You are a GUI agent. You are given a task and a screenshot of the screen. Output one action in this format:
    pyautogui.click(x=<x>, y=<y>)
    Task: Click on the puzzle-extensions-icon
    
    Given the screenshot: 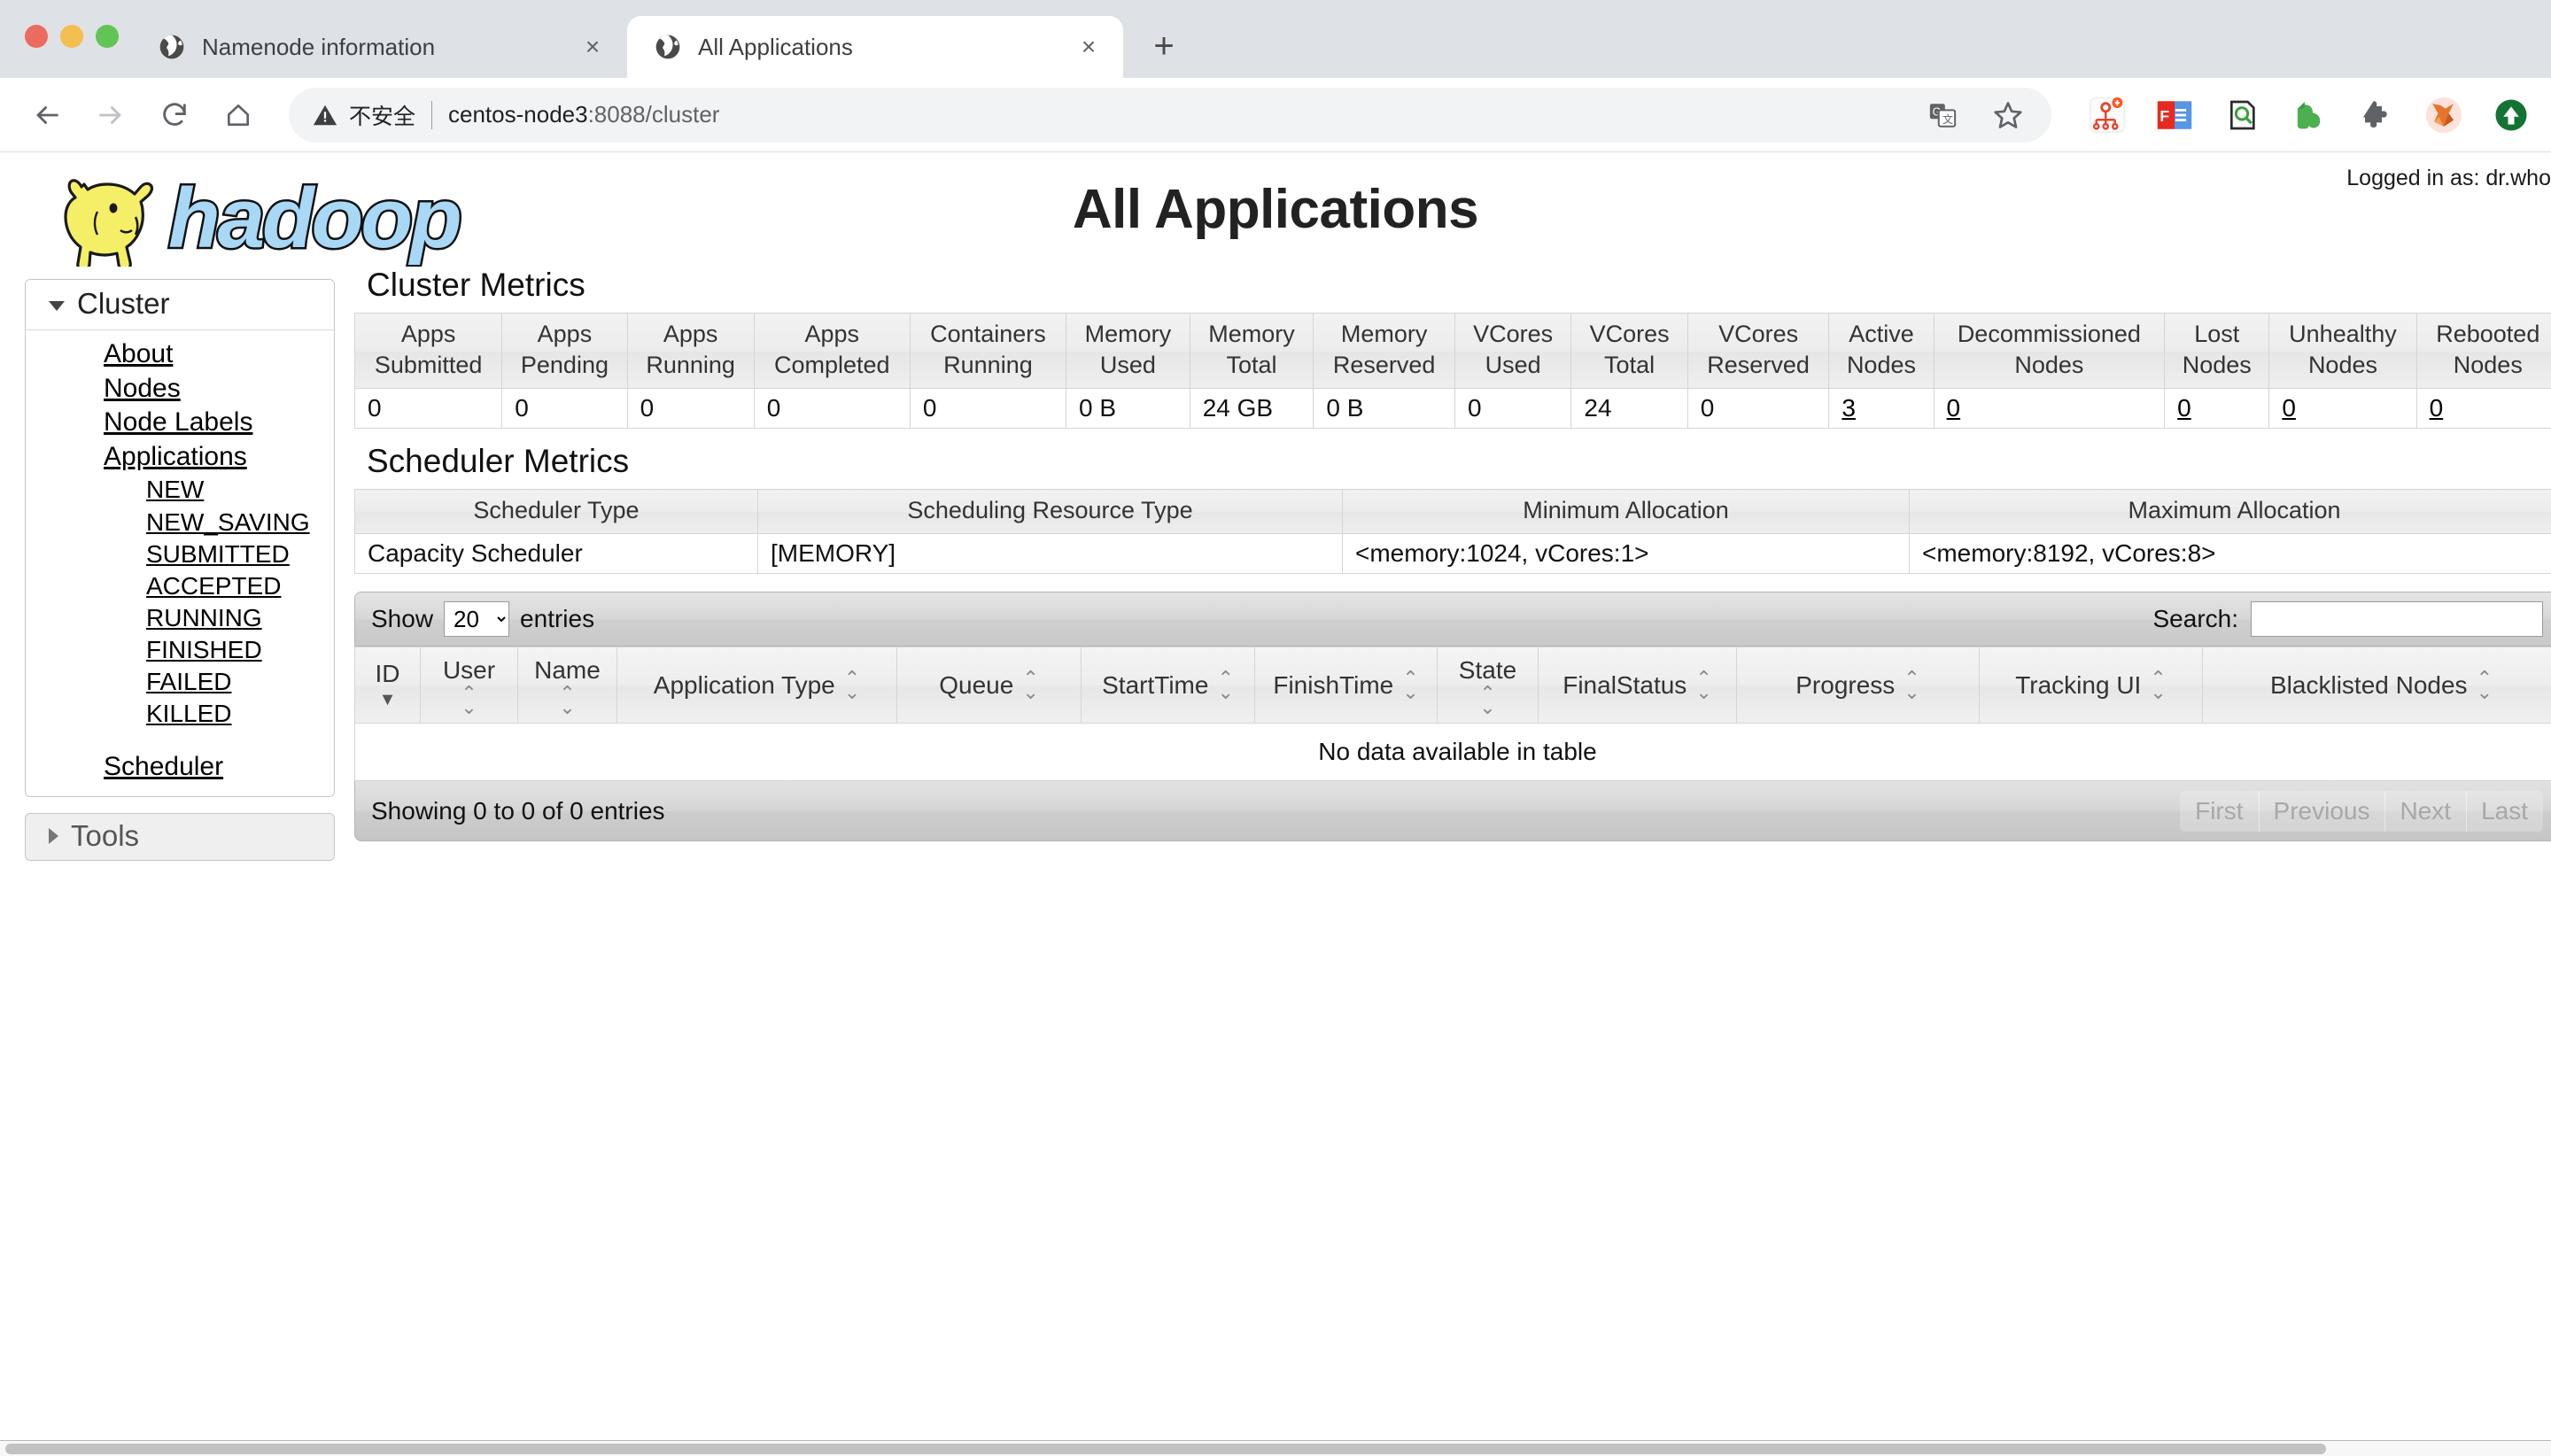 What is the action you would take?
    pyautogui.click(x=2376, y=116)
    